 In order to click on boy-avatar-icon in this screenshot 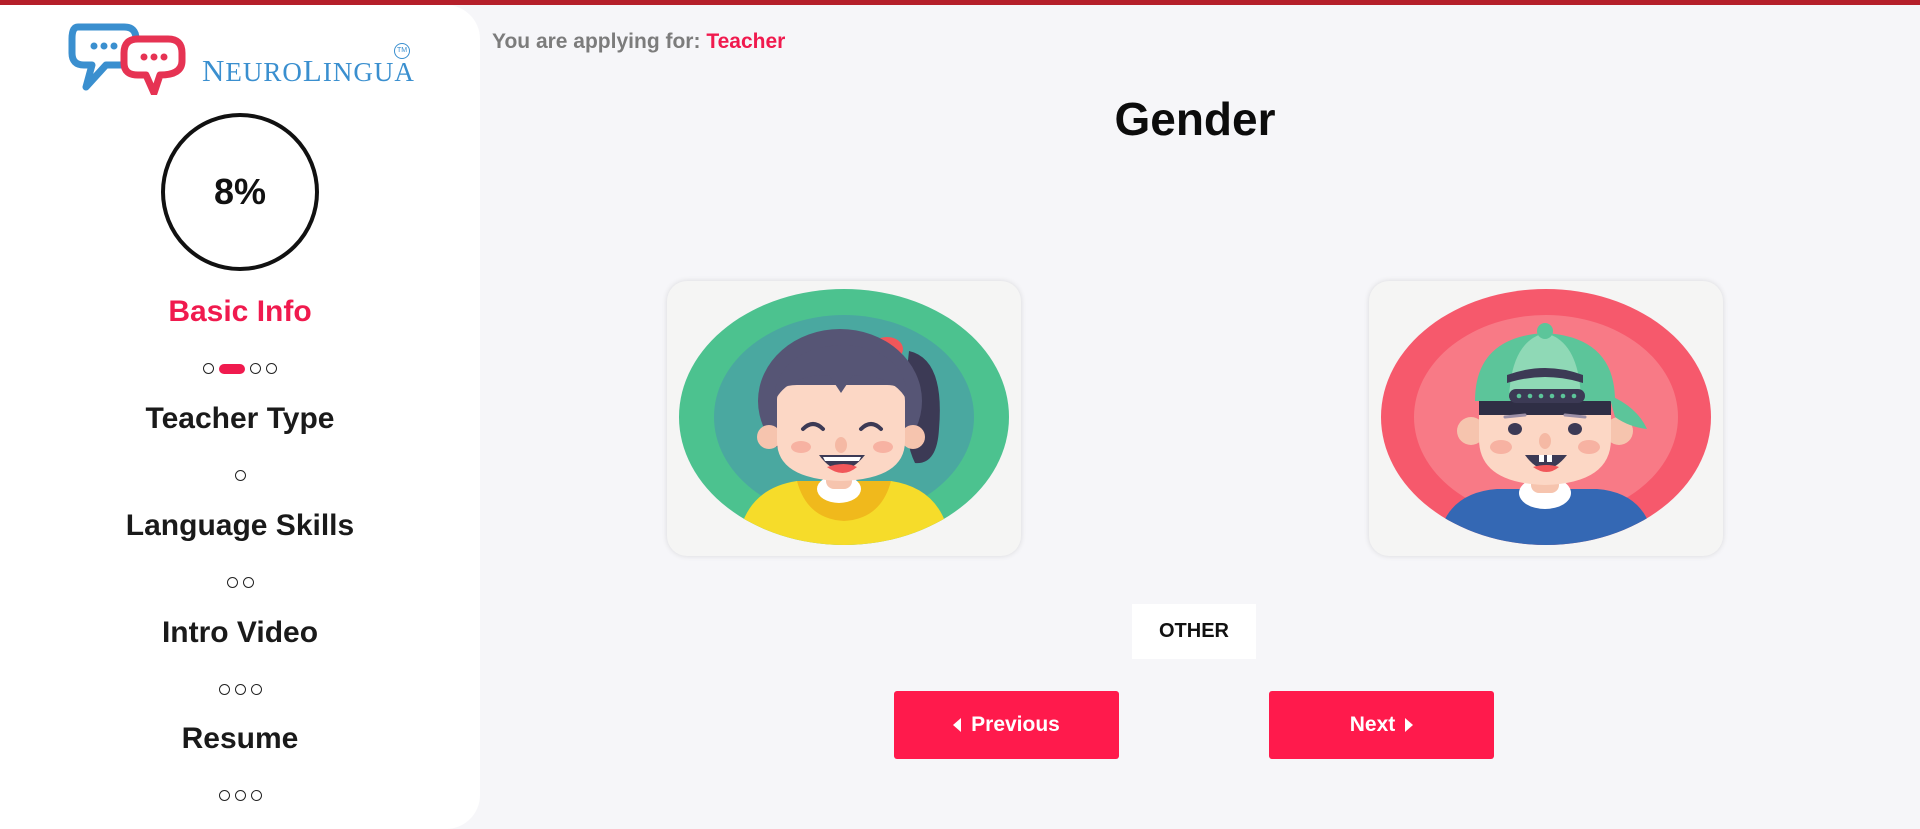, I will do `click(1546, 417)`.